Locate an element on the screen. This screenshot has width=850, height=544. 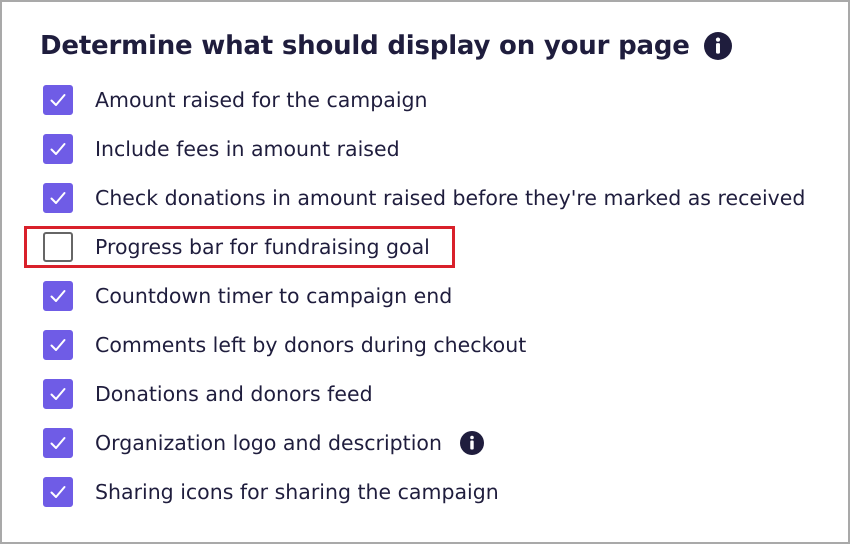
option-label: Sharing icons for sharing the campaign is located at coordinates (297, 492).